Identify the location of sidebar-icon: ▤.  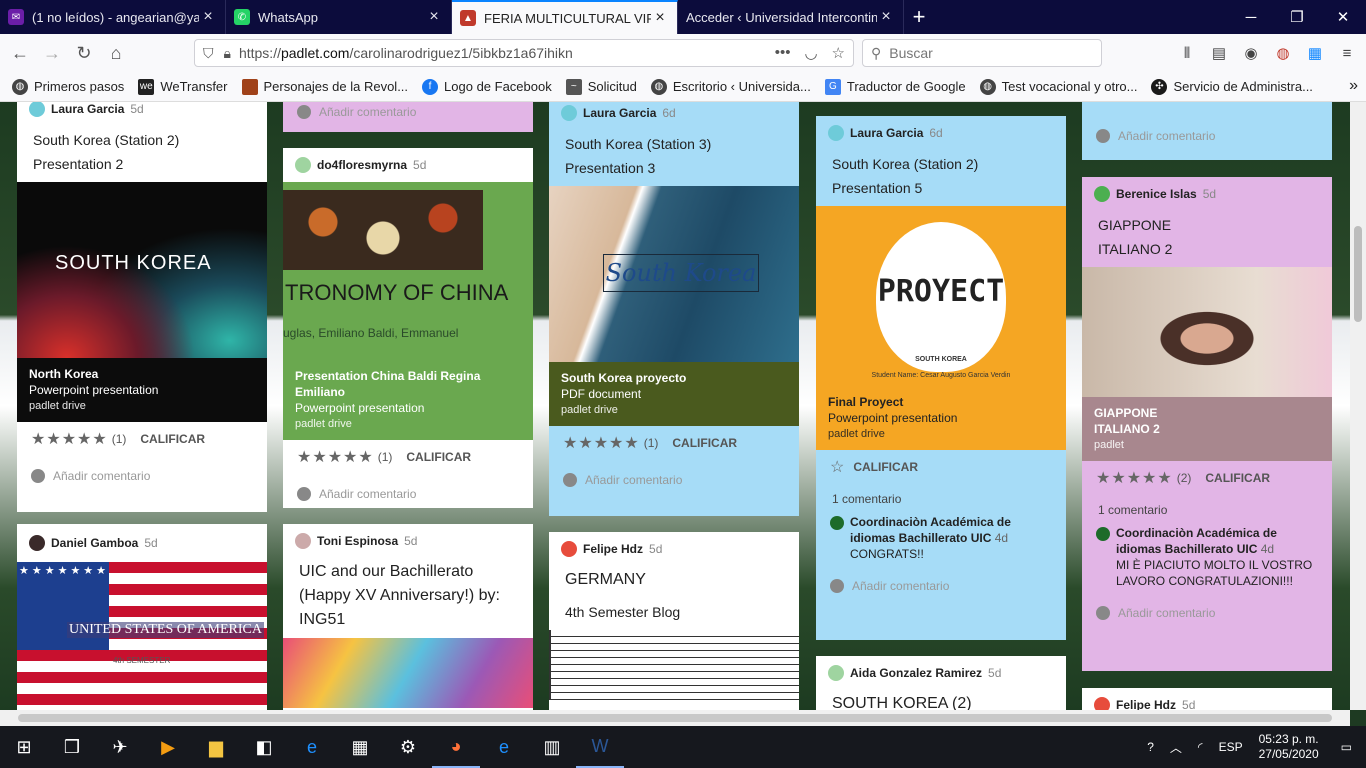
(1219, 53).